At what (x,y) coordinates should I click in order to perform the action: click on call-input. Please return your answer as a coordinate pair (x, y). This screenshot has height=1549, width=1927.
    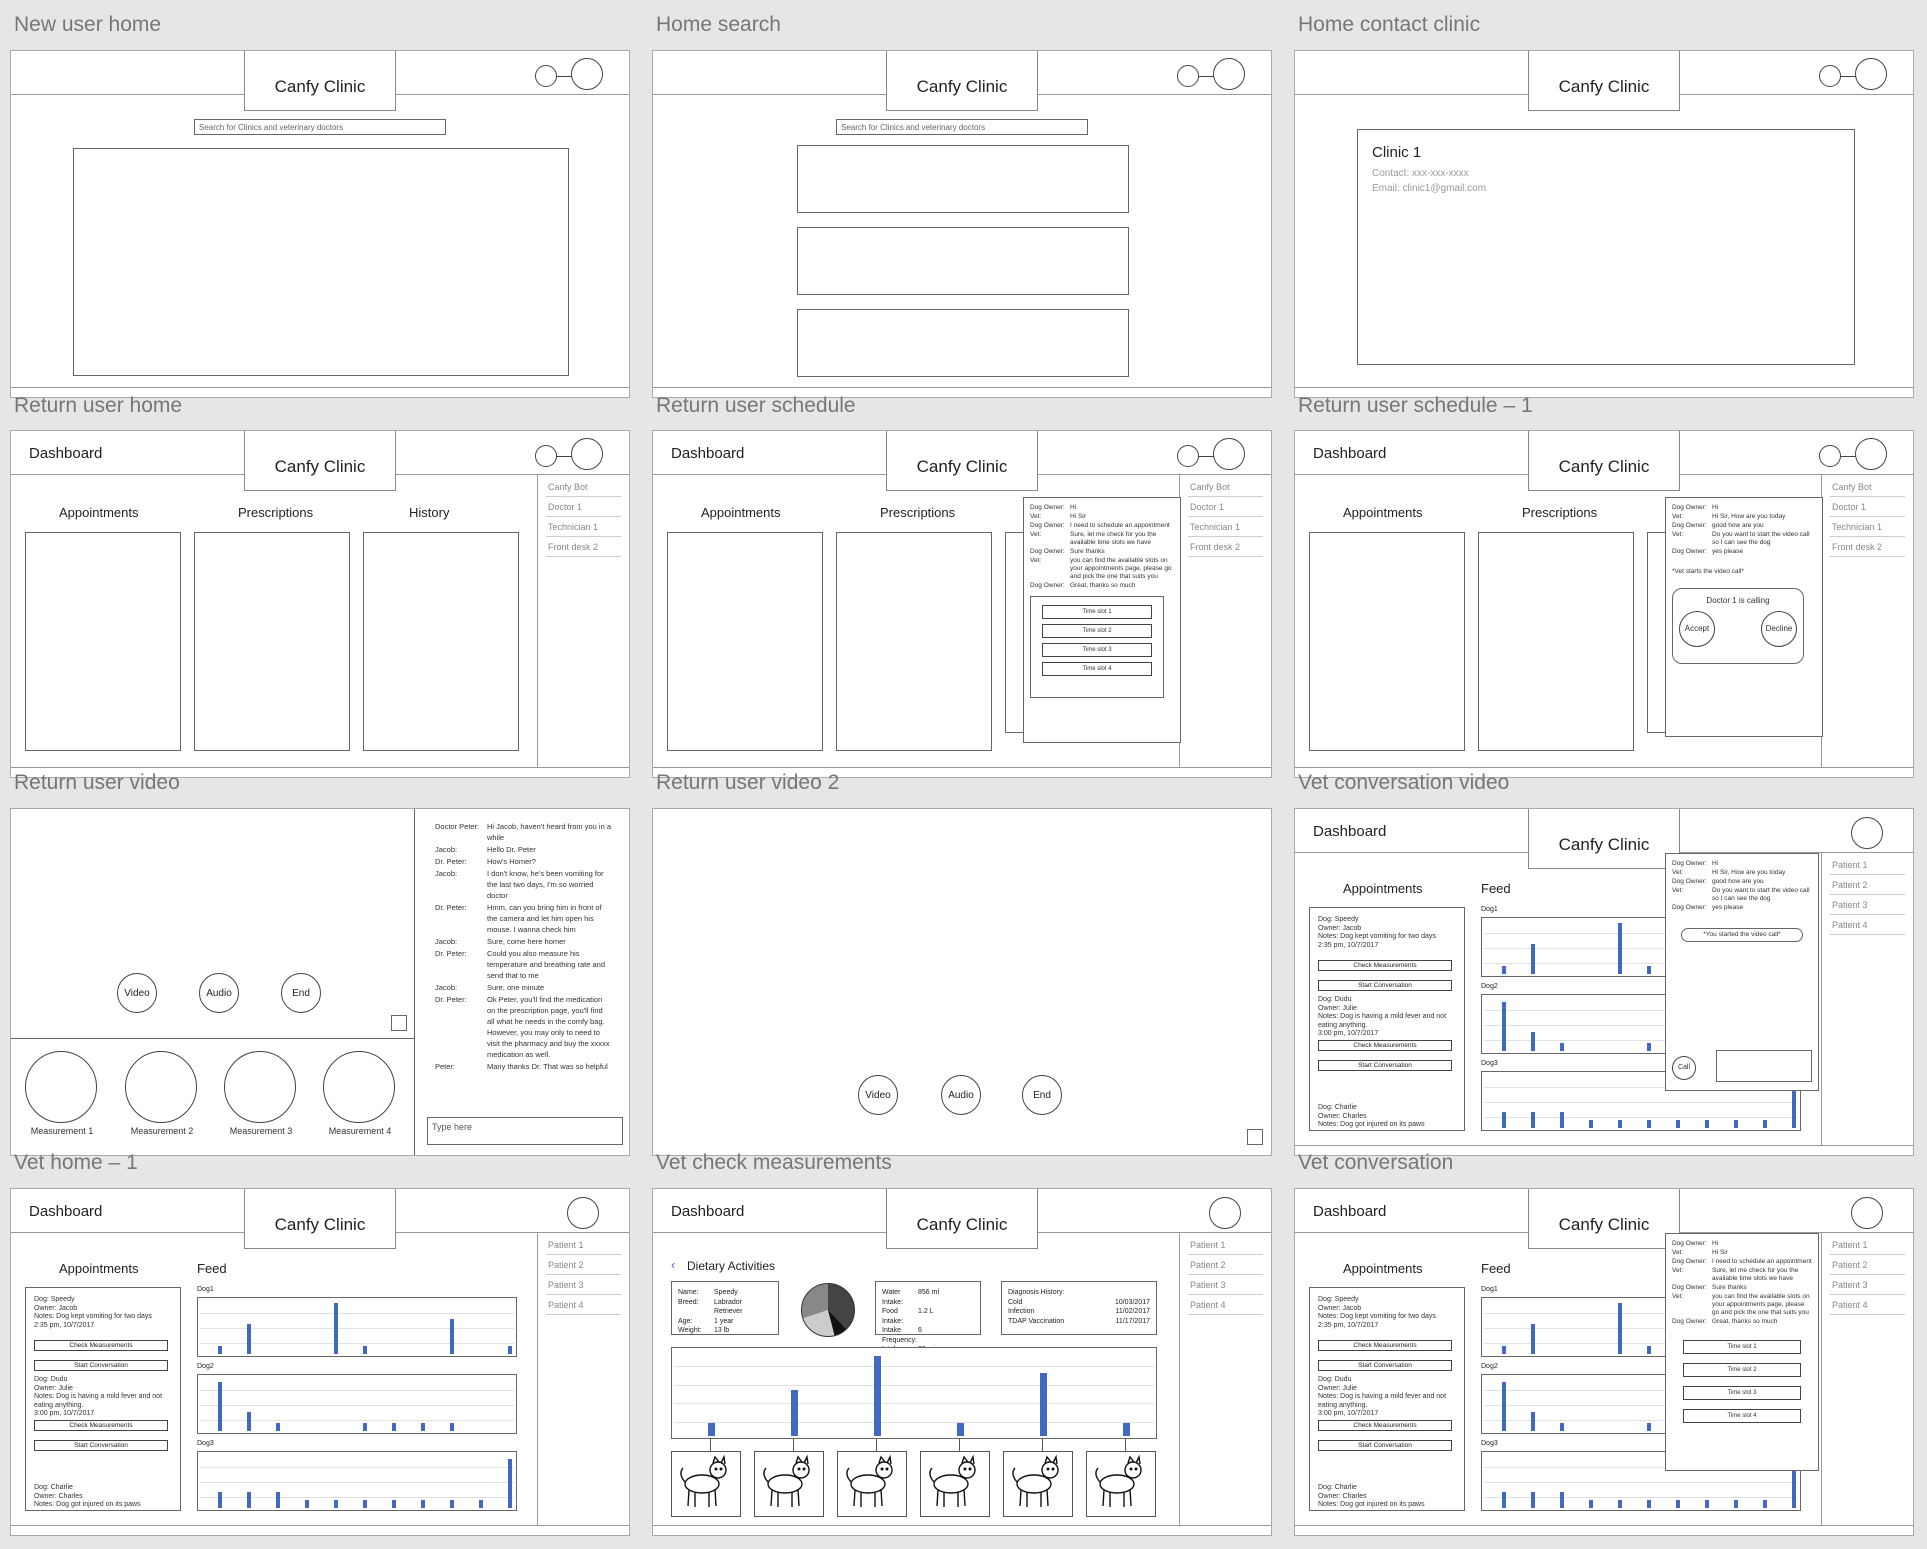
    Looking at the image, I should click on (1764, 1066).